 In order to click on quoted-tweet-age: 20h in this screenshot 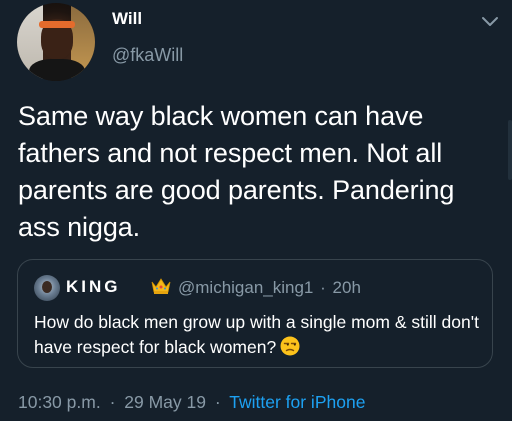, I will do `click(347, 287)`.